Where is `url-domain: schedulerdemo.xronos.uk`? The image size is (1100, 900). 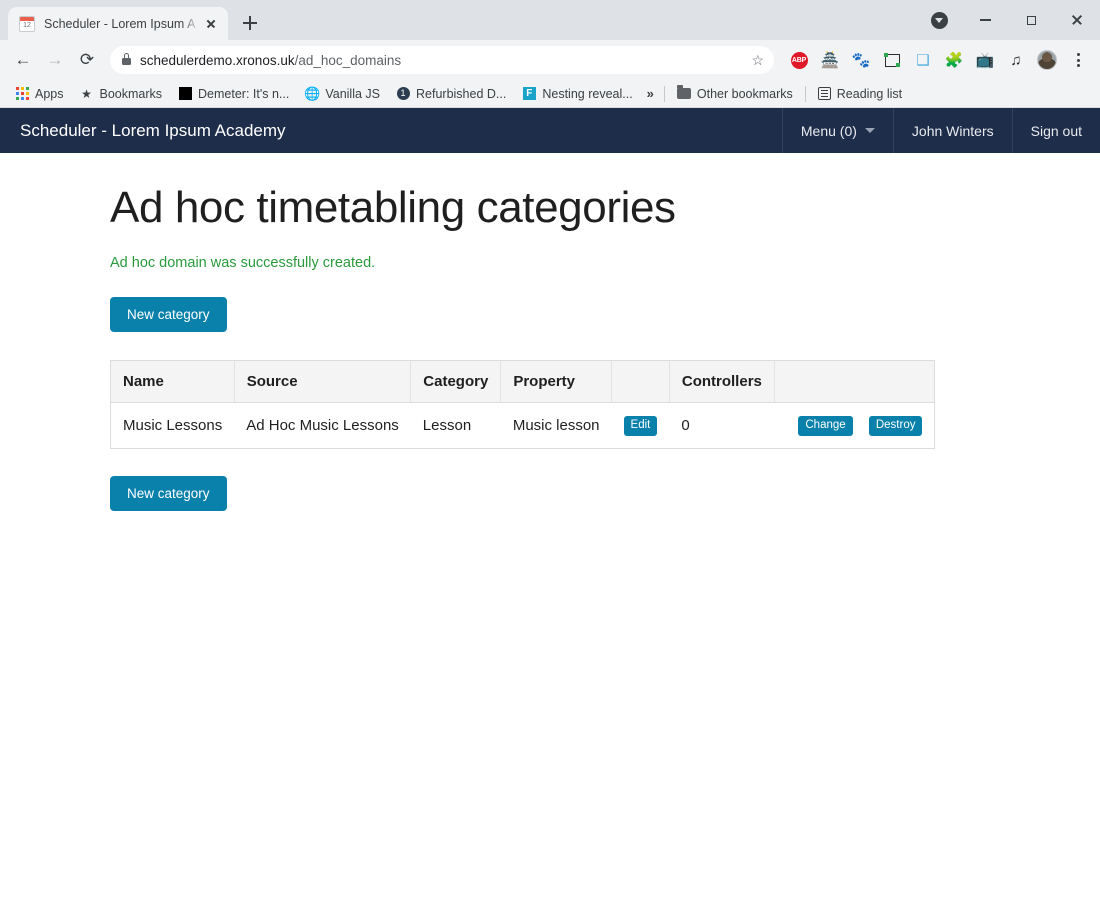
url-domain: schedulerdemo.xronos.uk is located at coordinates (217, 60).